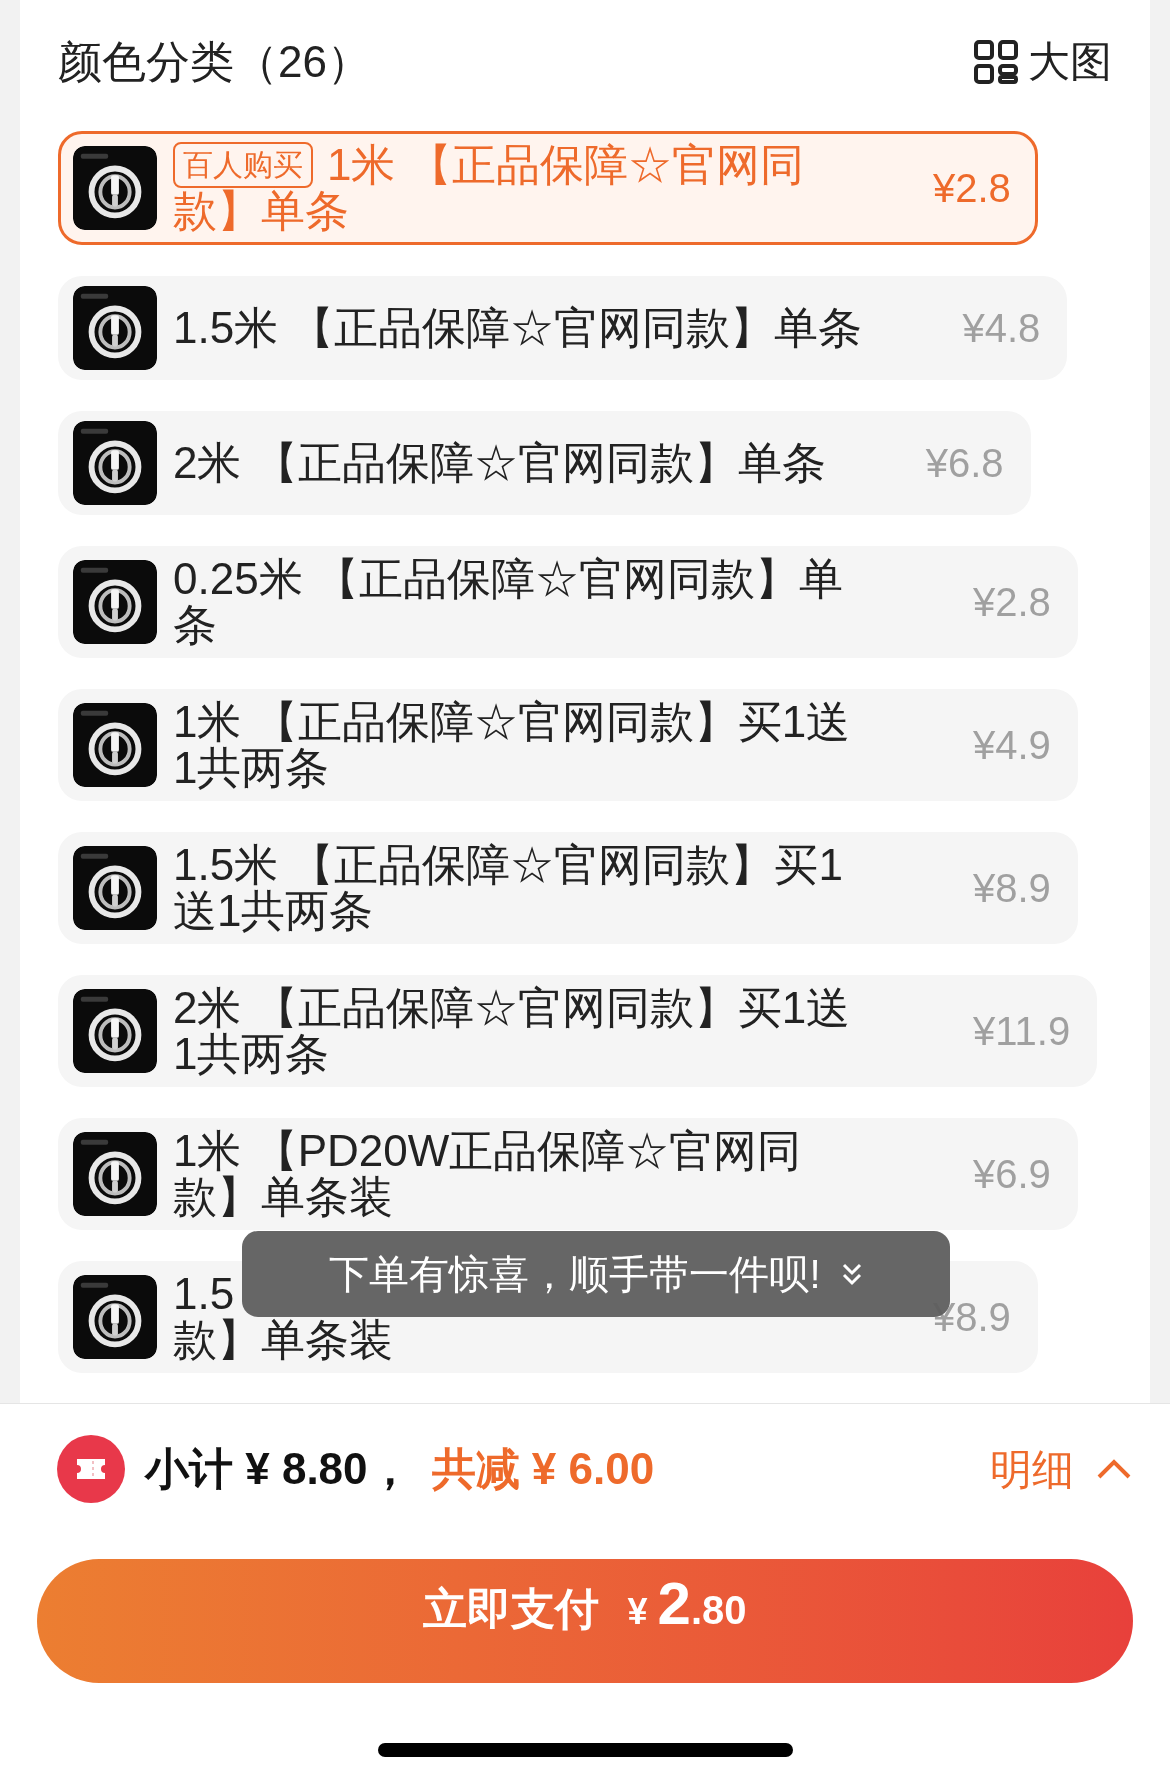  What do you see at coordinates (1043, 61) in the screenshot?
I see `view-toggle: 大图` at bounding box center [1043, 61].